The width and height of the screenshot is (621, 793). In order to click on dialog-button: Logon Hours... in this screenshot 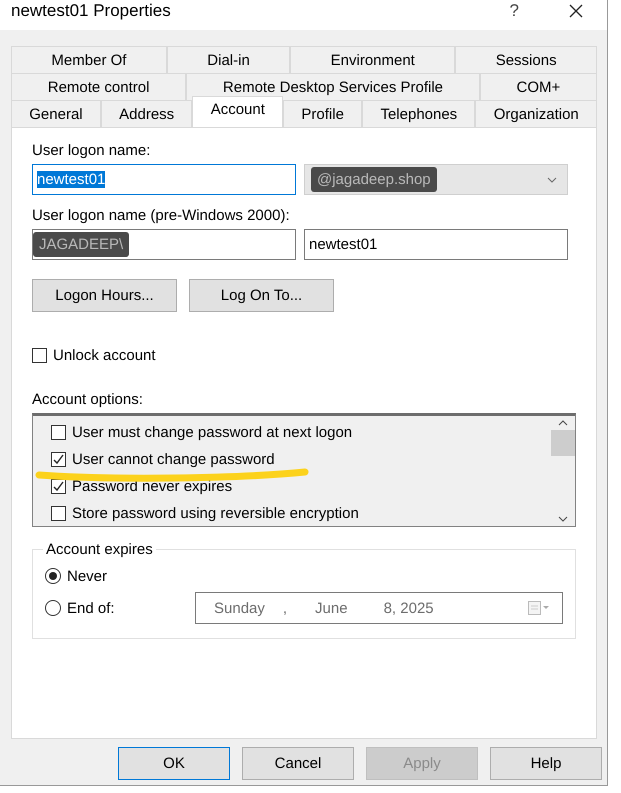, I will do `click(104, 295)`.